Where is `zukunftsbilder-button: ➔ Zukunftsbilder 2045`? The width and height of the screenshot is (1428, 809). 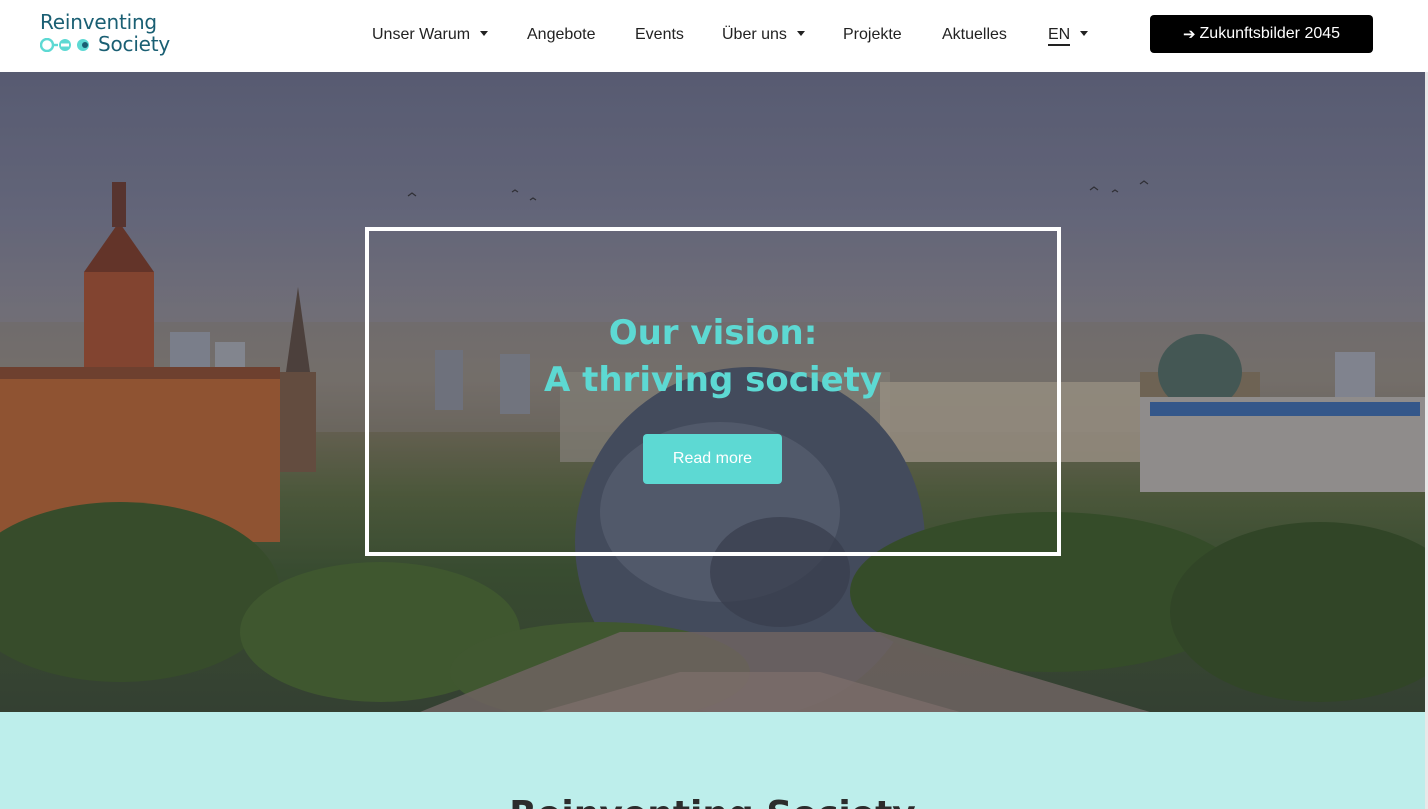
zukunftsbilder-button: ➔ Zukunftsbilder 2045 is located at coordinates (1261, 34).